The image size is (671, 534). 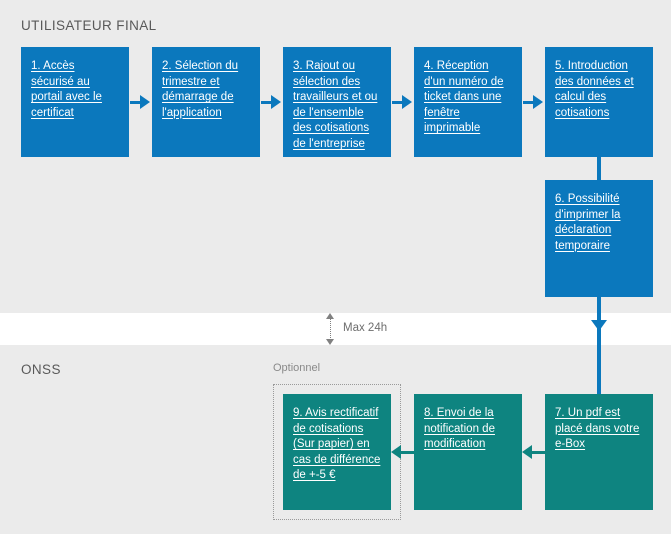 I want to click on max24h-arrow-down-icon, so click(x=330, y=342).